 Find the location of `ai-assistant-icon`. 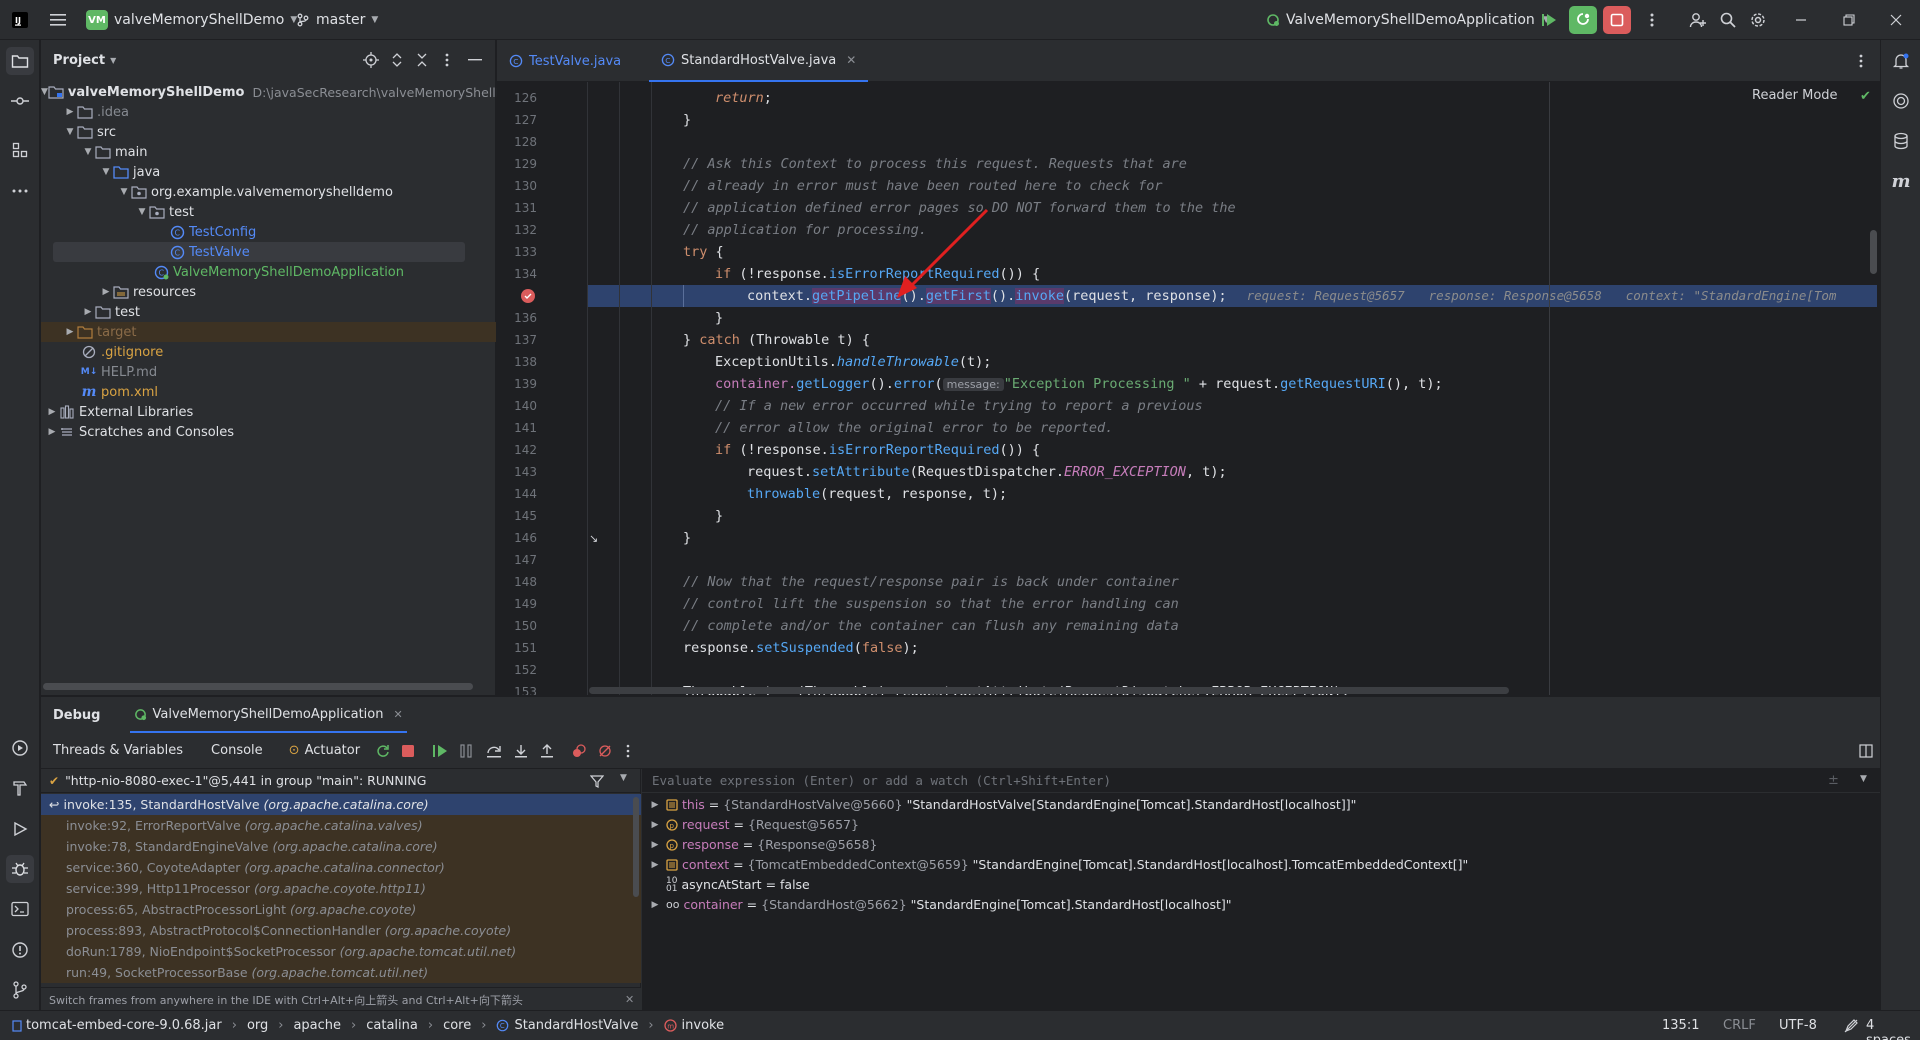

ai-assistant-icon is located at coordinates (1901, 101).